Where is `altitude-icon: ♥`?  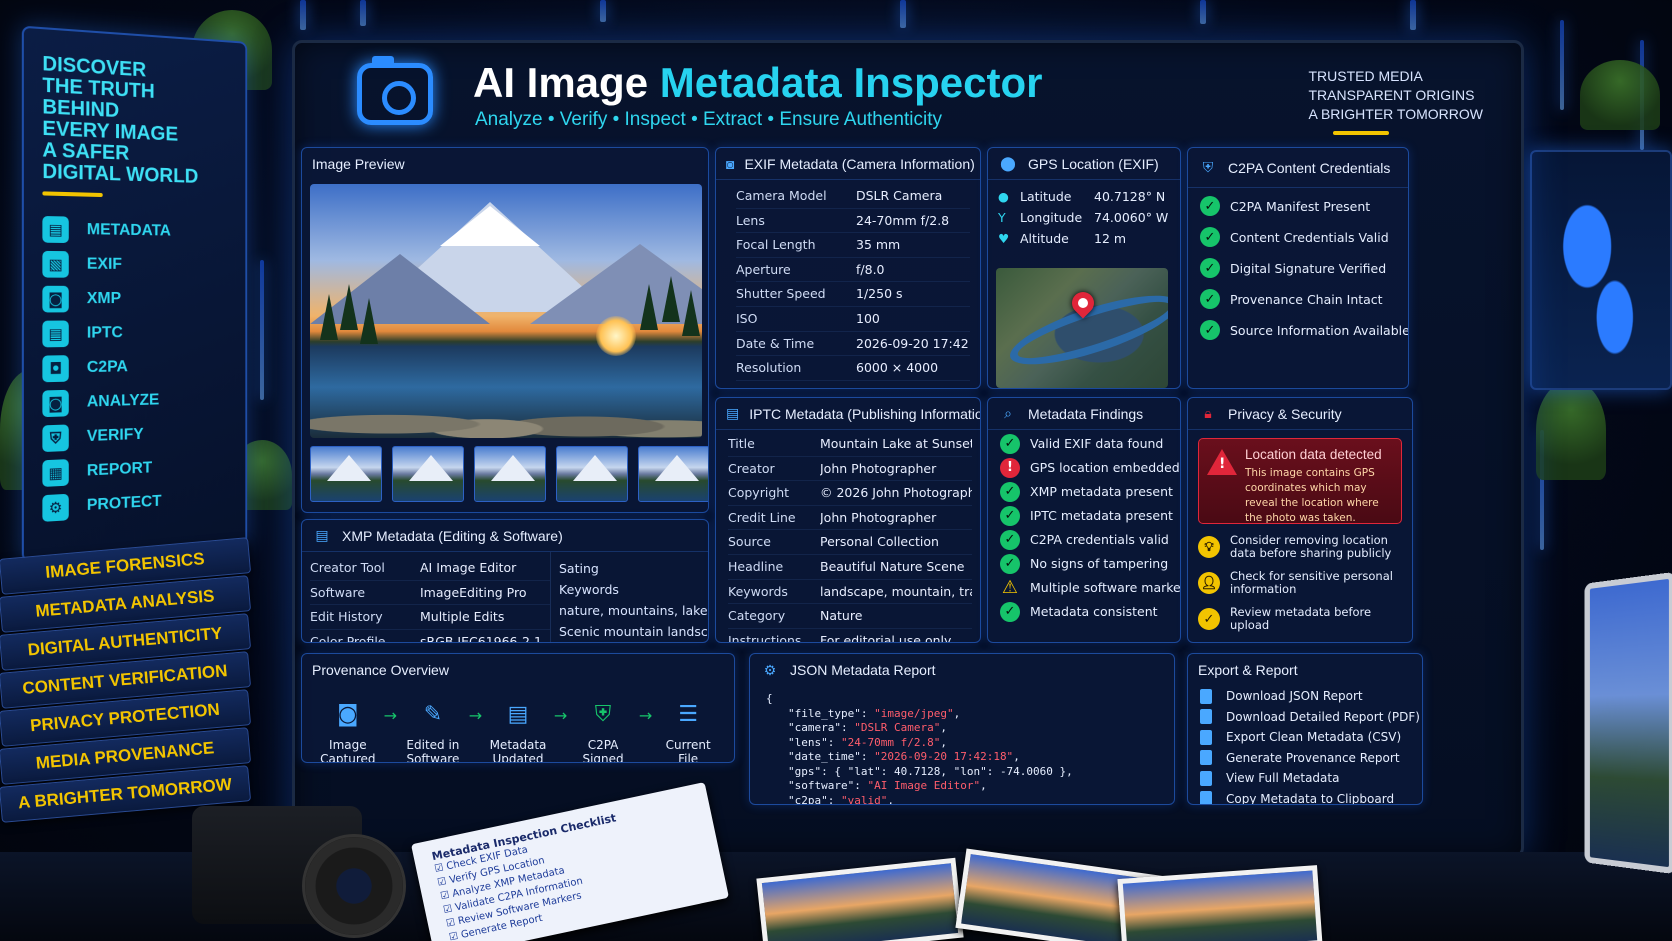 altitude-icon: ♥ is located at coordinates (1004, 238).